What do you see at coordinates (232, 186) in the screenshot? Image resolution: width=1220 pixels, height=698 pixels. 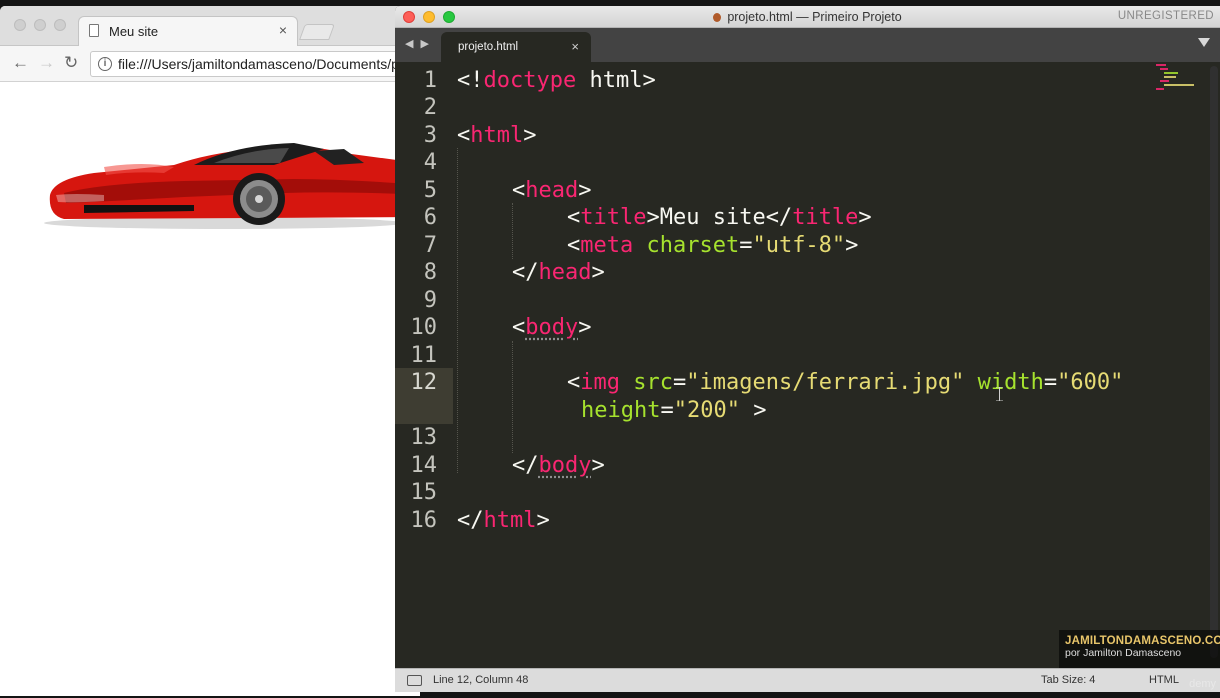 I see `ferrari-car-image` at bounding box center [232, 186].